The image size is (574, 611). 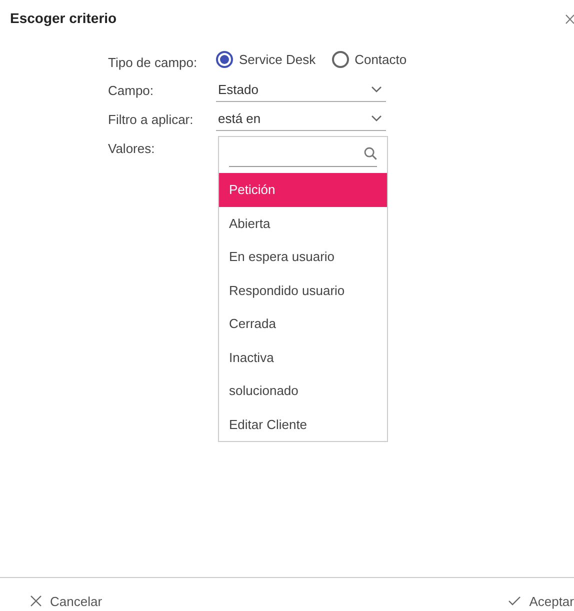 What do you see at coordinates (303, 189) in the screenshot?
I see `list-item: Petición` at bounding box center [303, 189].